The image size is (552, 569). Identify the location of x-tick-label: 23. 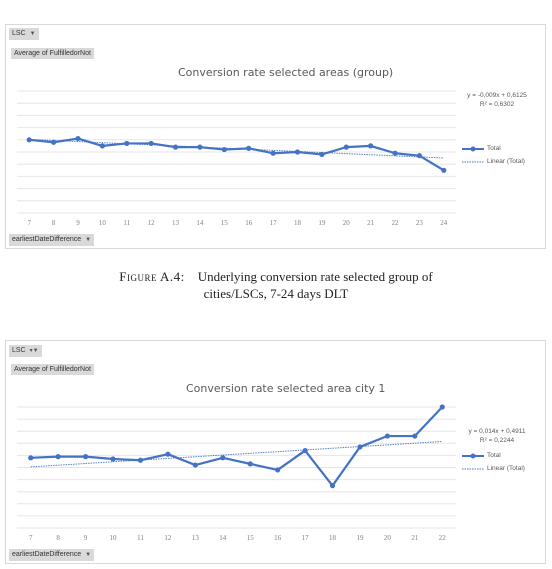
(420, 223).